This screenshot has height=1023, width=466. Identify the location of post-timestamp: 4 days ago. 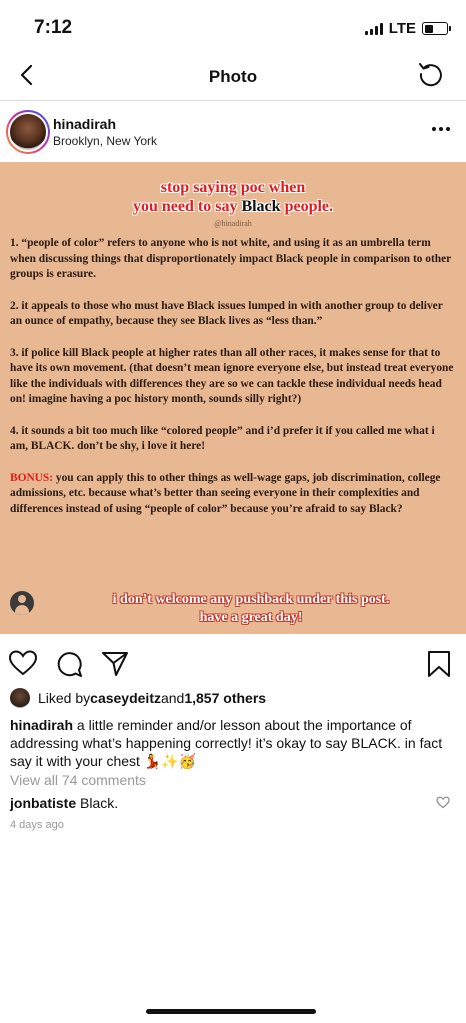
(37, 825).